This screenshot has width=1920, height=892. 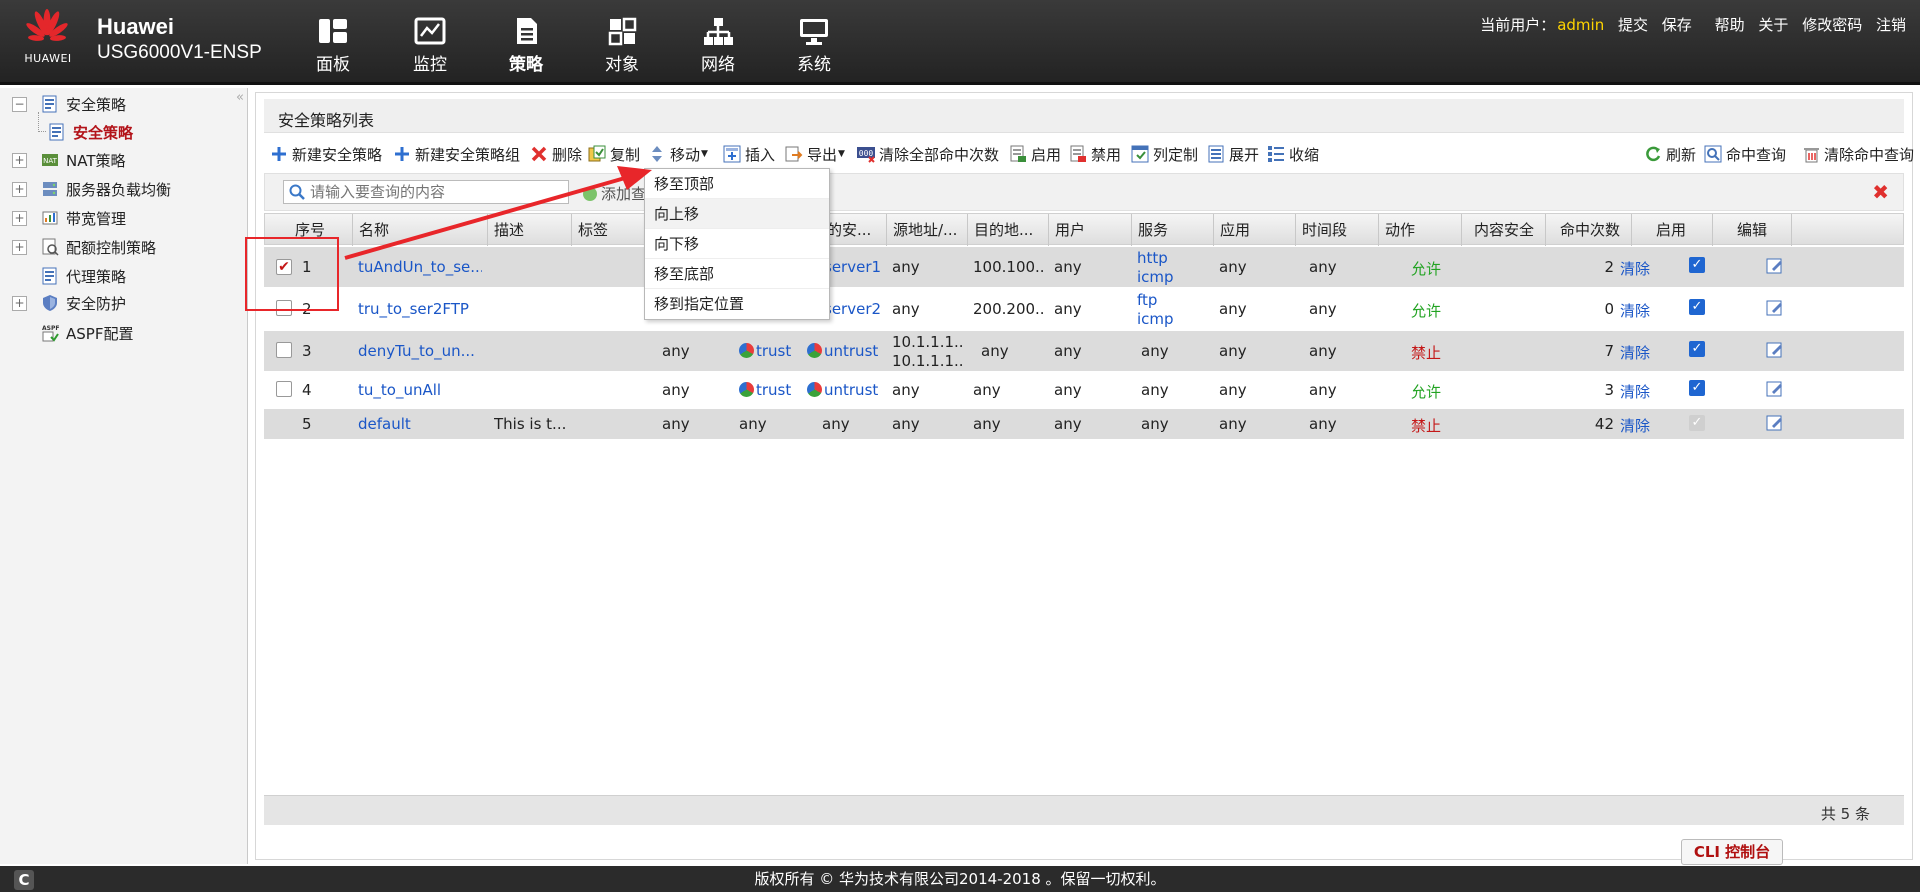 I want to click on cli-console-button: CLI 控制台, so click(x=1732, y=852).